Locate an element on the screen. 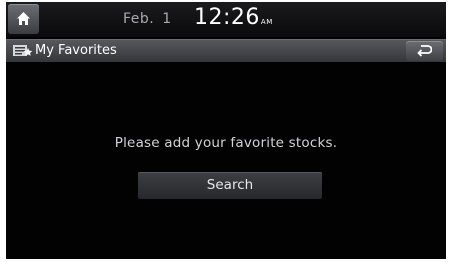 This screenshot has height=262, width=450. favorites-icon is located at coordinates (23, 50).